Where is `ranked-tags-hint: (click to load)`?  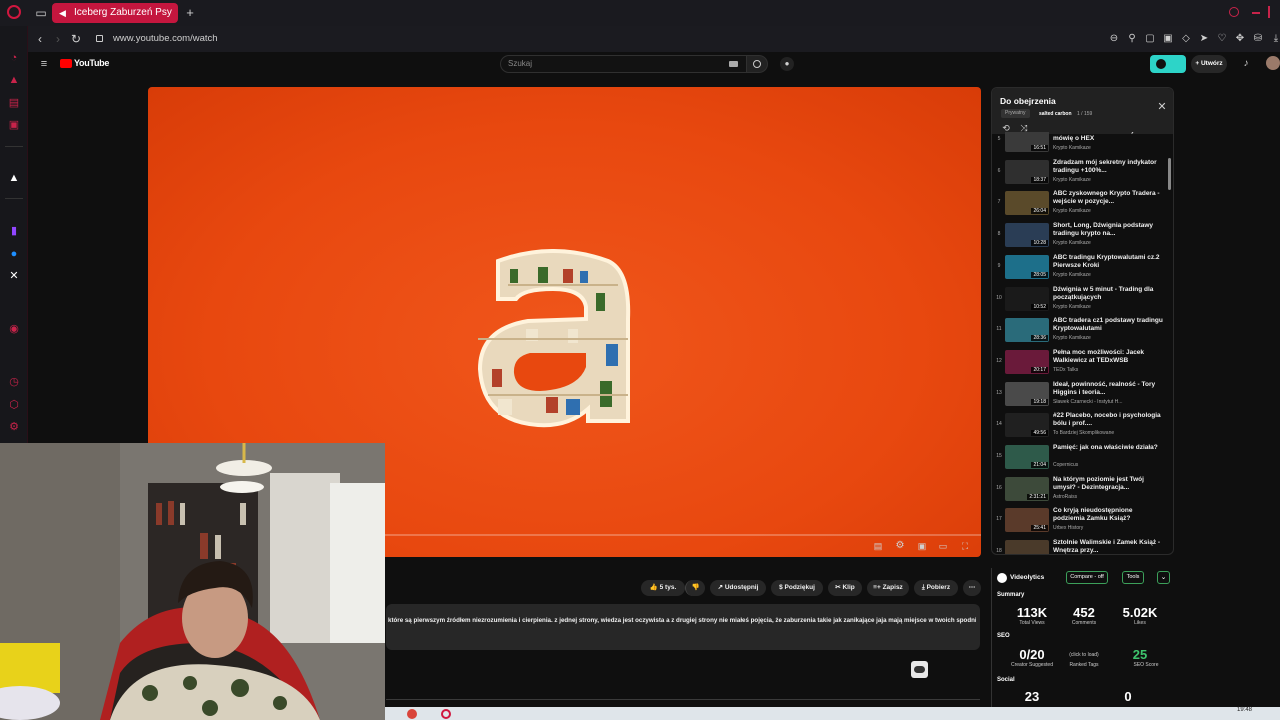 ranked-tags-hint: (click to load) is located at coordinates (1084, 655).